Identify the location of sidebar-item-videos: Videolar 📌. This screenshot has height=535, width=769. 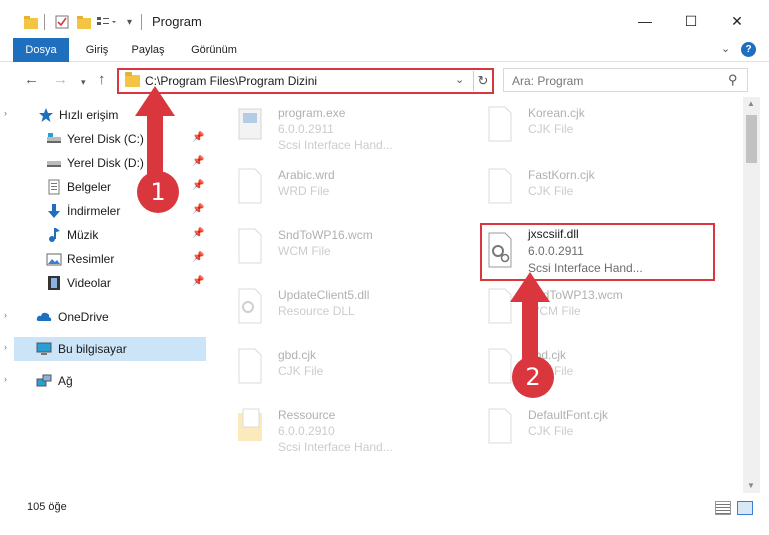
(110, 283).